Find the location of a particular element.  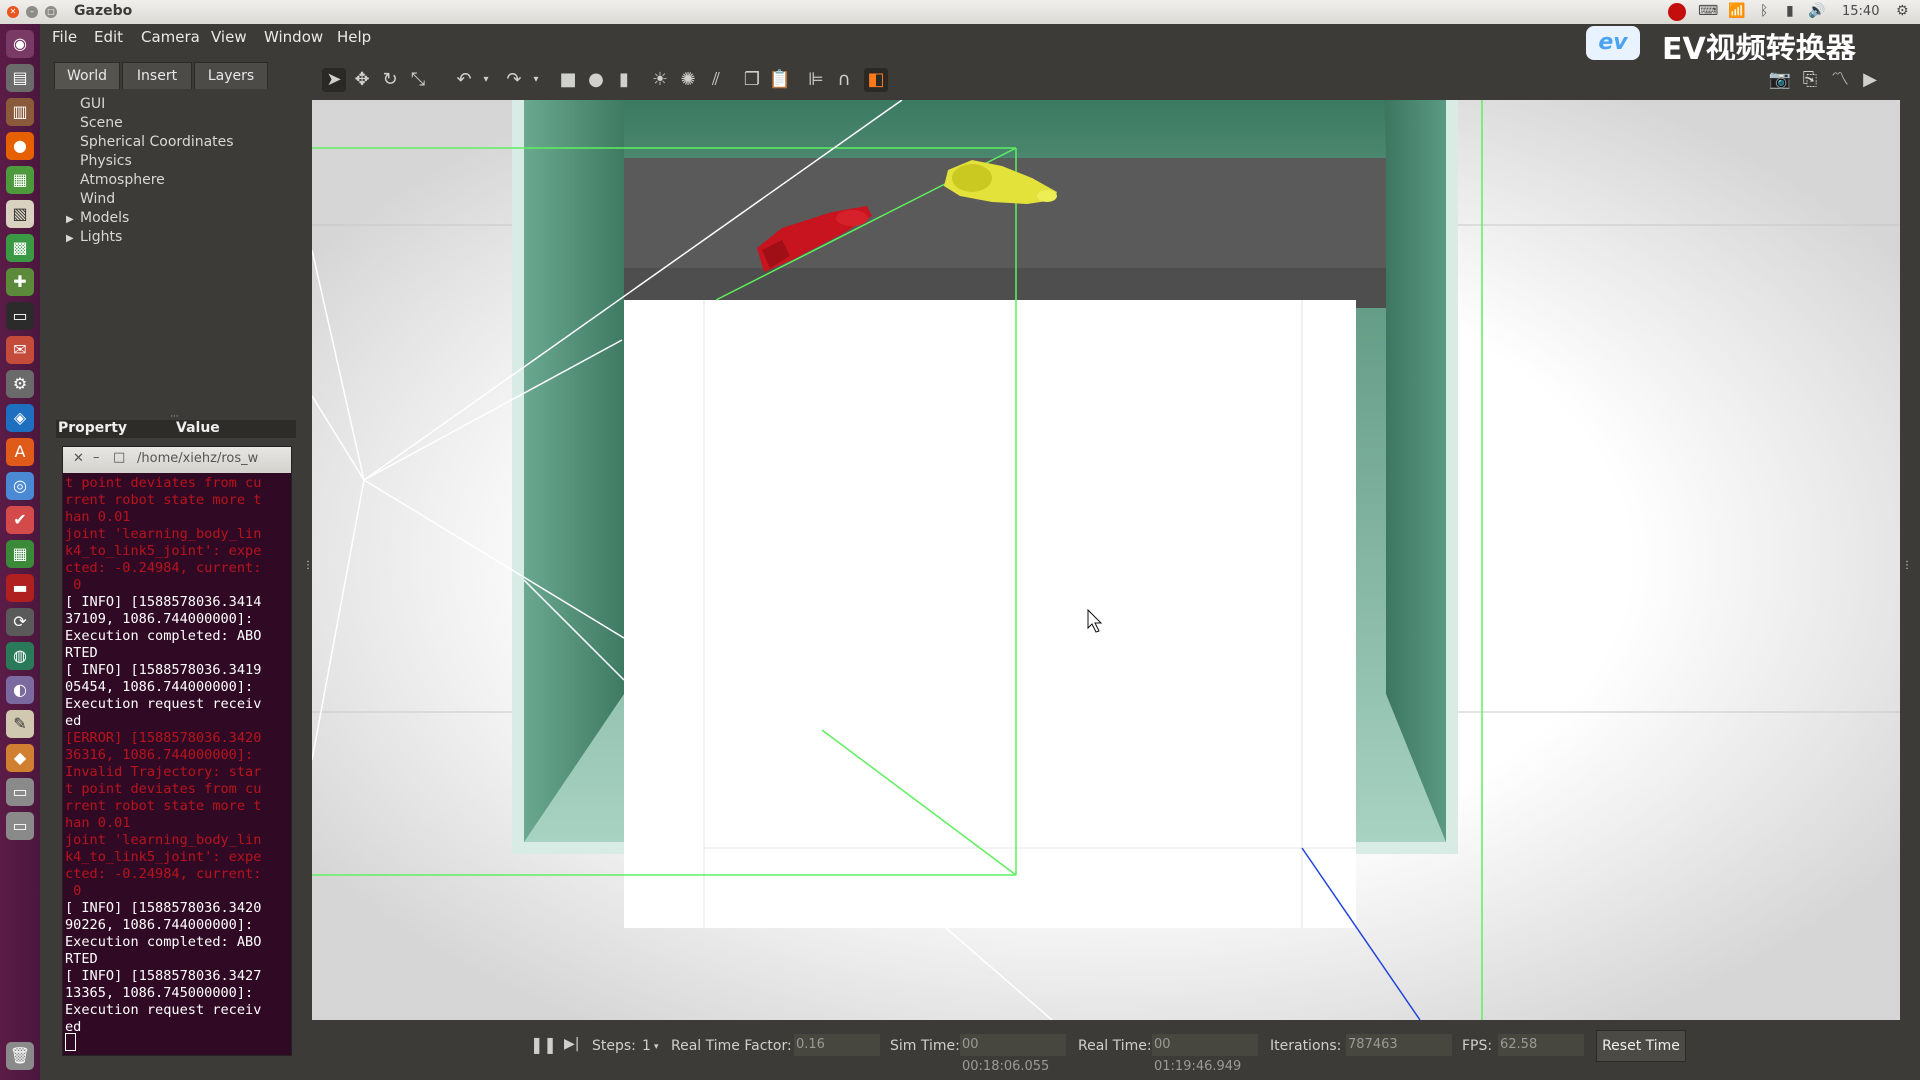

terminal-maximize-icon: □ is located at coordinates (119, 457).